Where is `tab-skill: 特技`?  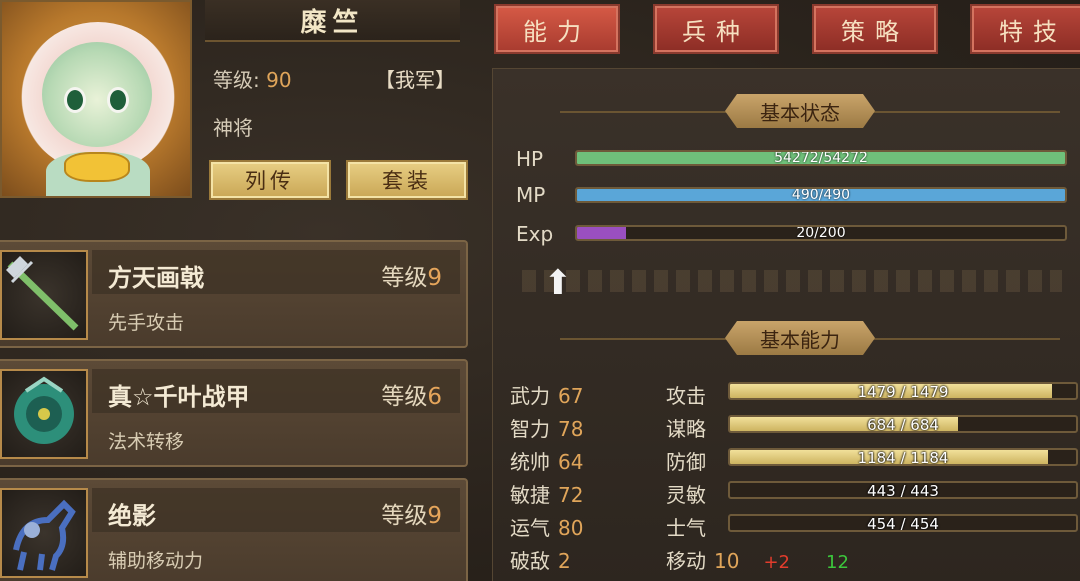
tab-skill: 特技 is located at coordinates (1025, 29).